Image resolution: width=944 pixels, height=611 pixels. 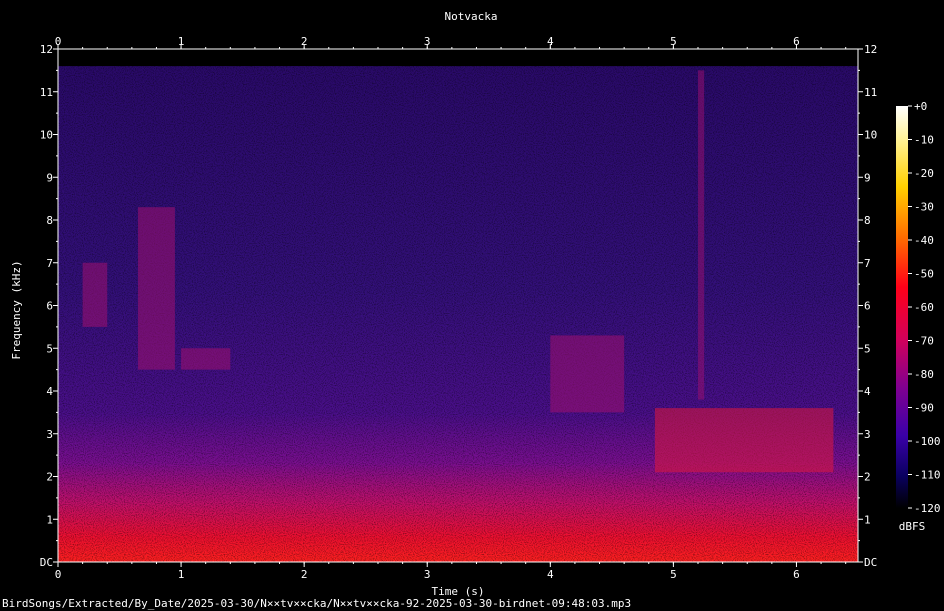 I want to click on x-tick-label-top: 5, so click(x=673, y=41).